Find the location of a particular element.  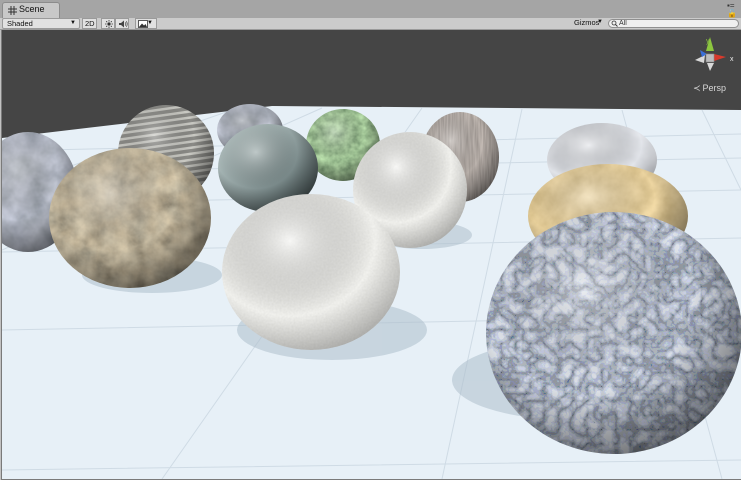

lighting-toggle is located at coordinates (108, 23).